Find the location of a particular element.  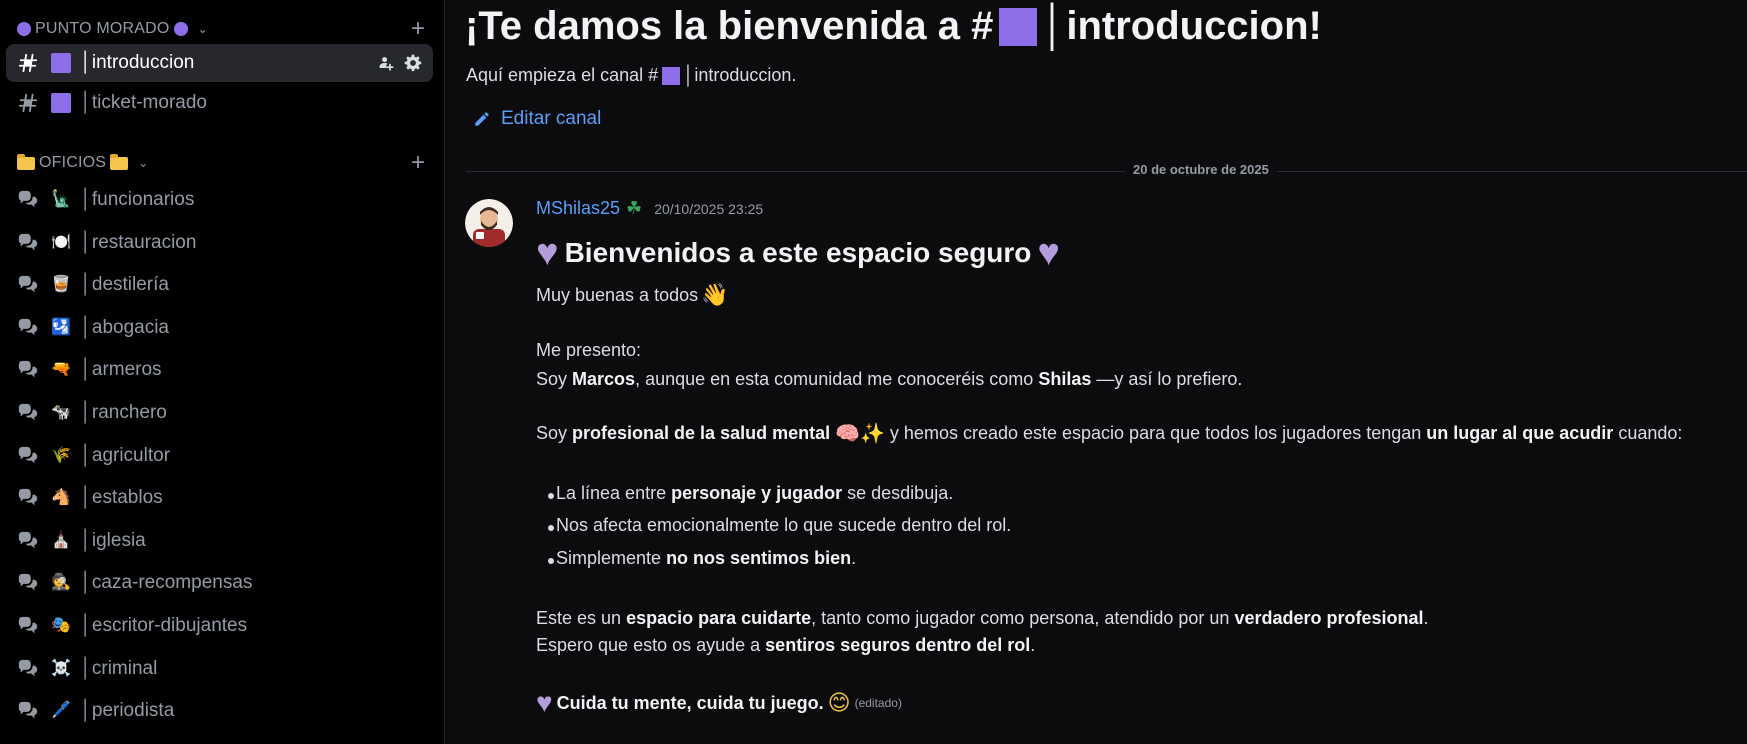

channel-emoji: 🗽 is located at coordinates (61, 199).